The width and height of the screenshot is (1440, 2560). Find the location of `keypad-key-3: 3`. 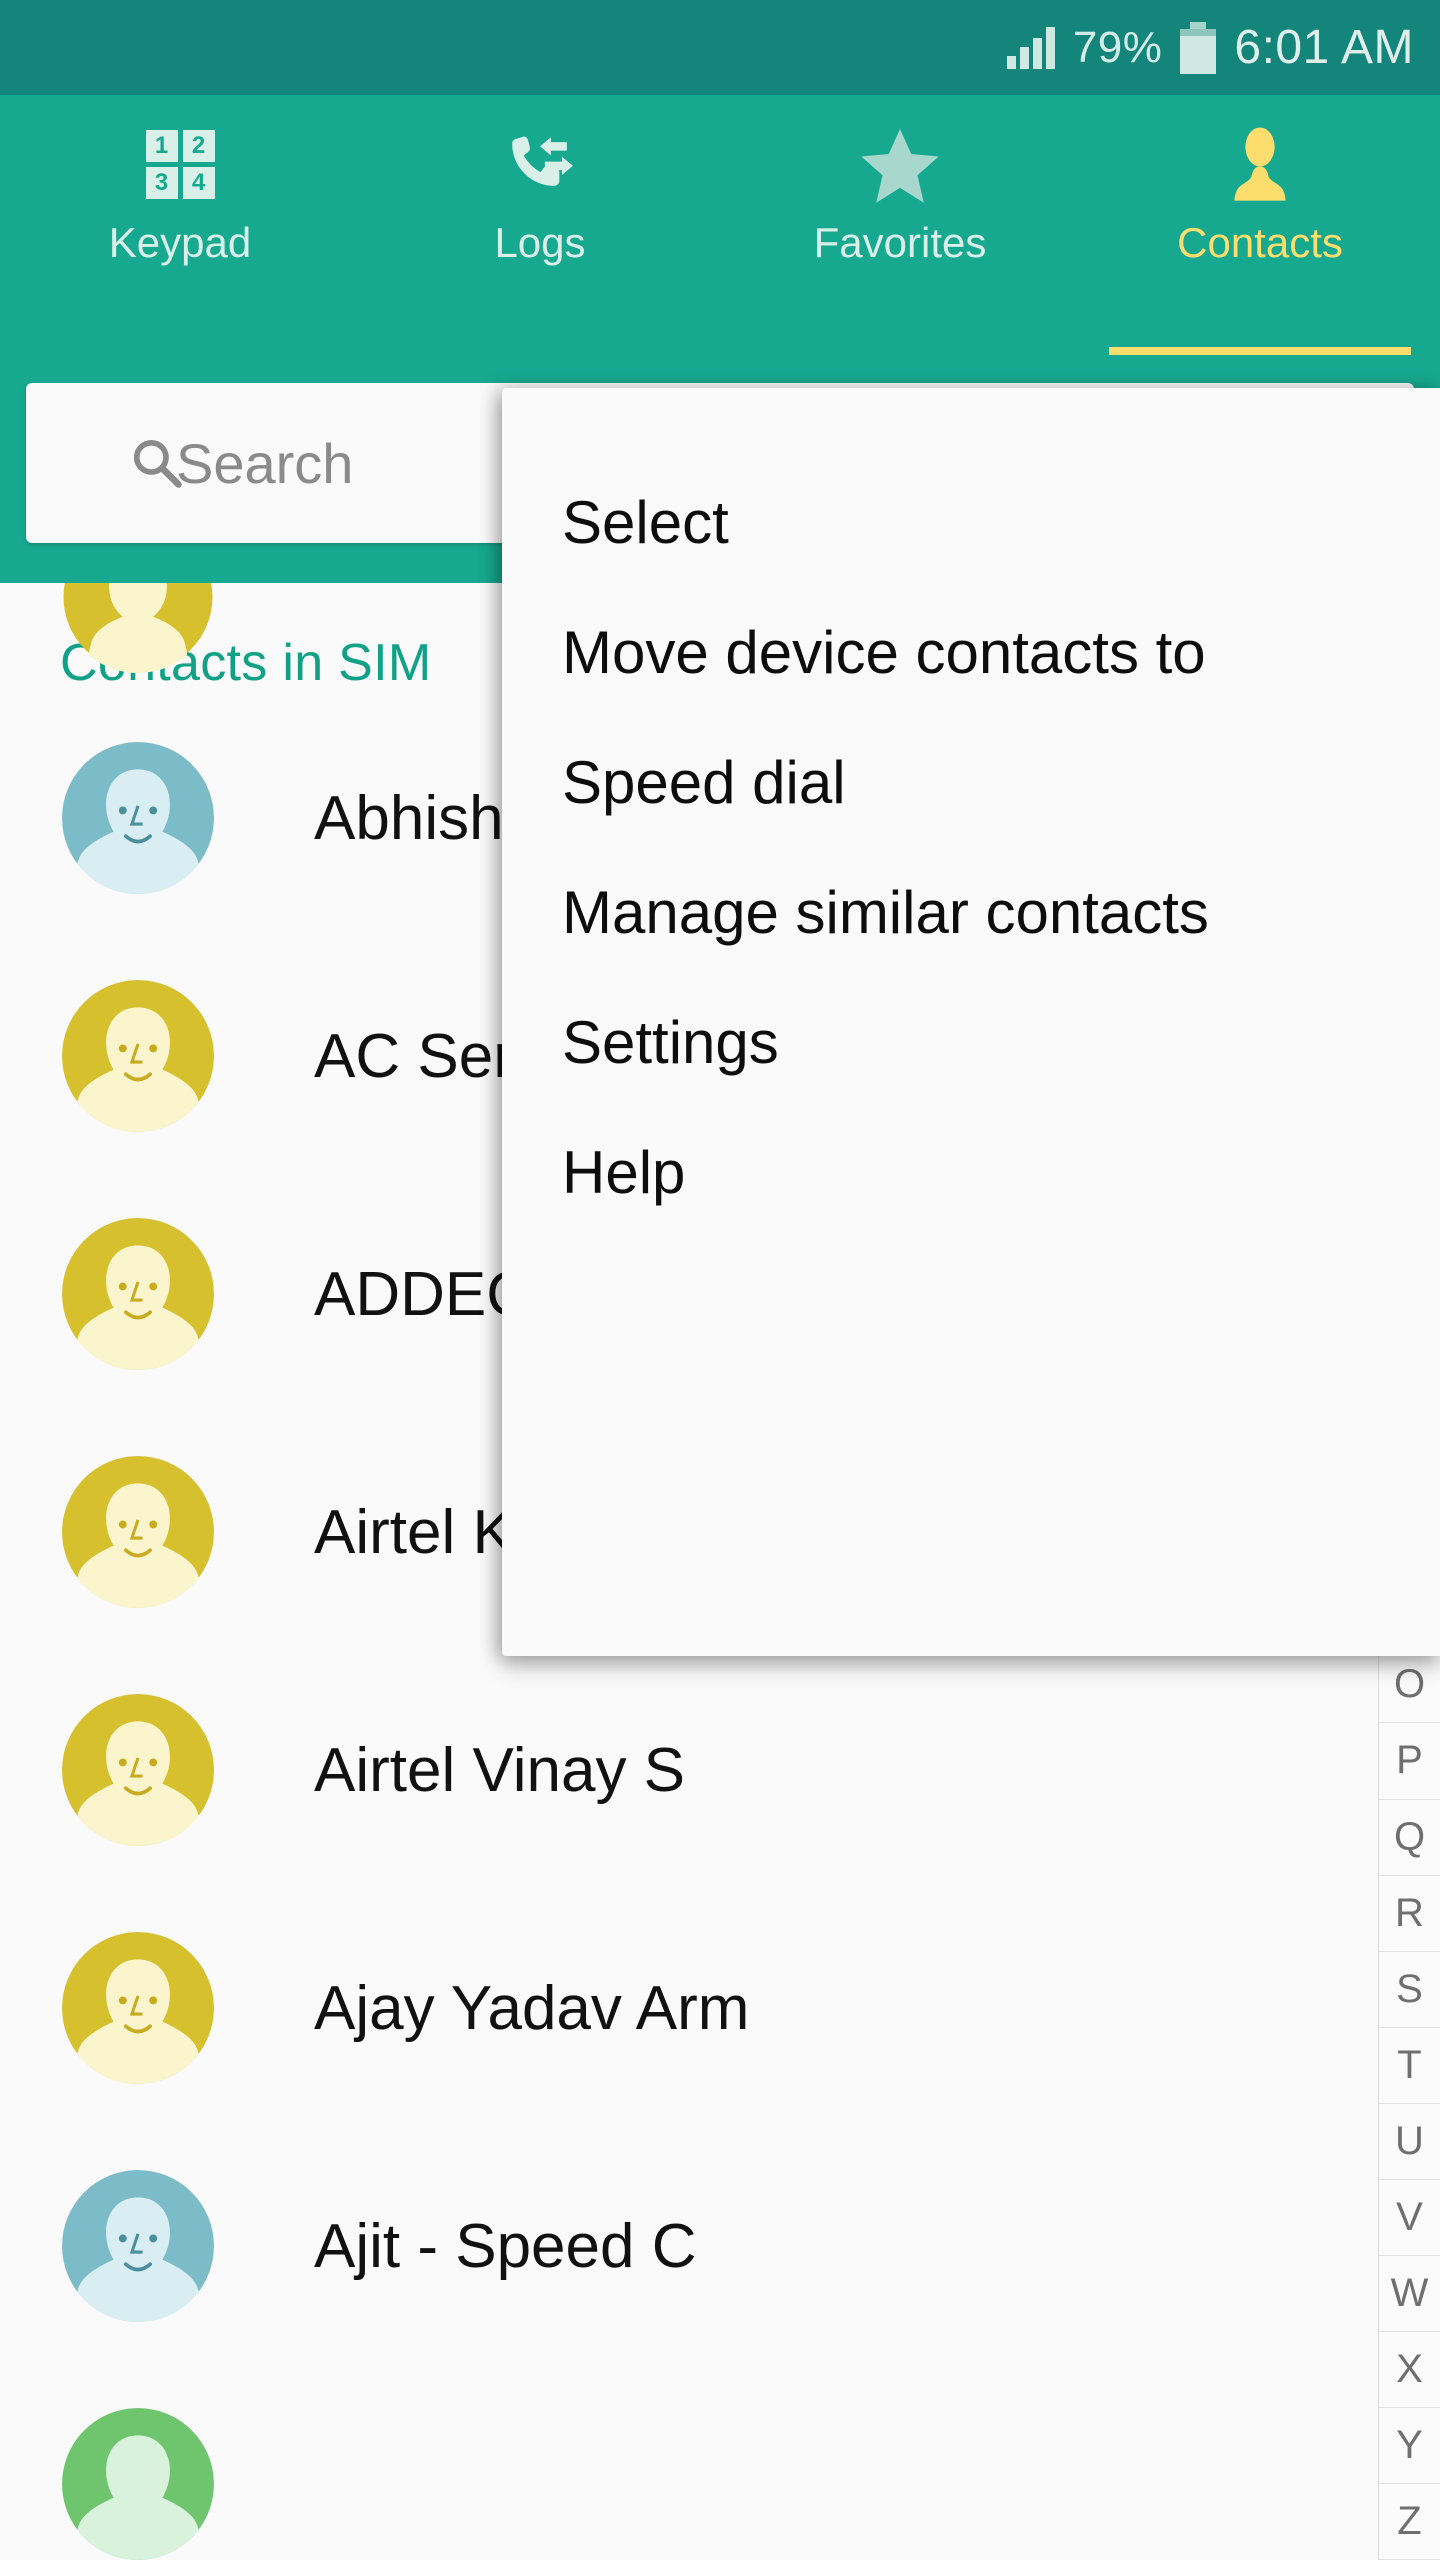

keypad-key-3: 3 is located at coordinates (161, 182).